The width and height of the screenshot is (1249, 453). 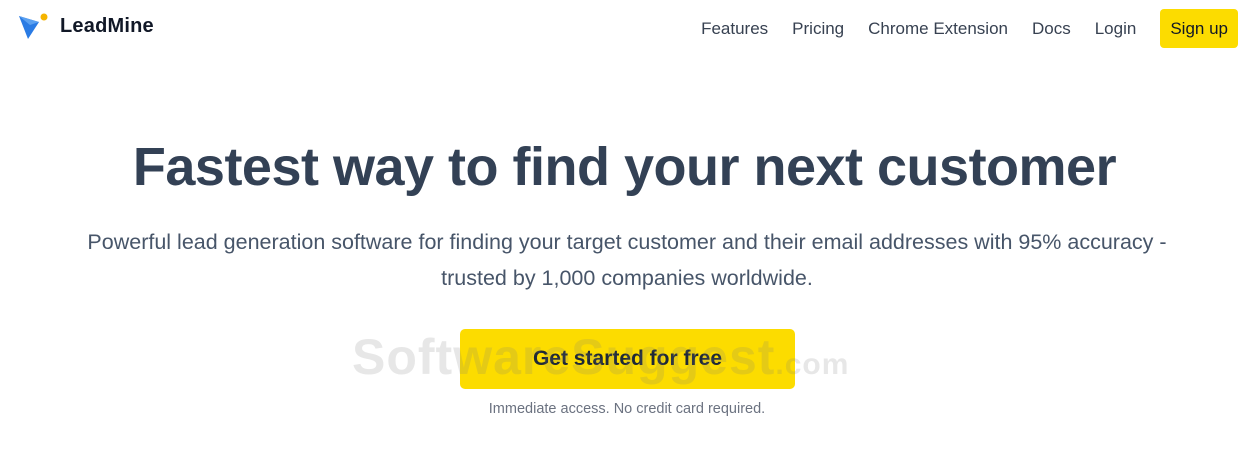 What do you see at coordinates (818, 29) in the screenshot?
I see `nav-pricing-link: Pricing` at bounding box center [818, 29].